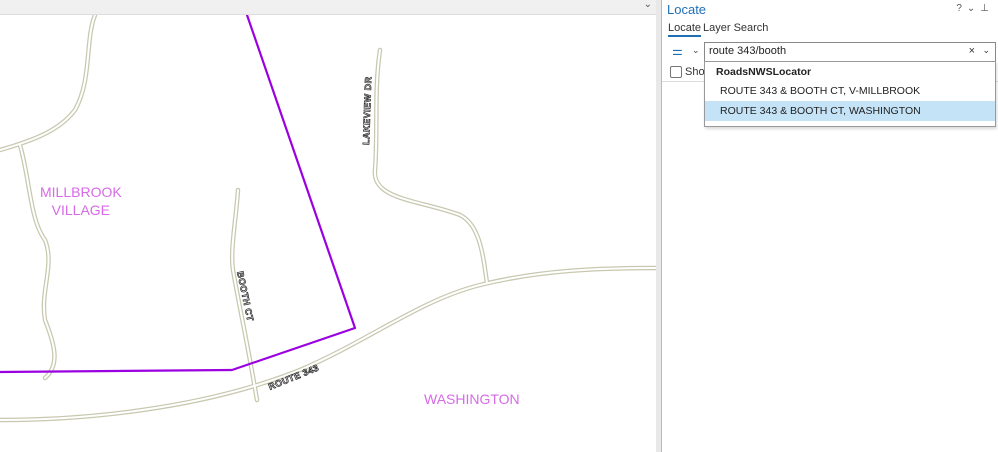  I want to click on washington-label: WASHINGTON, so click(472, 399).